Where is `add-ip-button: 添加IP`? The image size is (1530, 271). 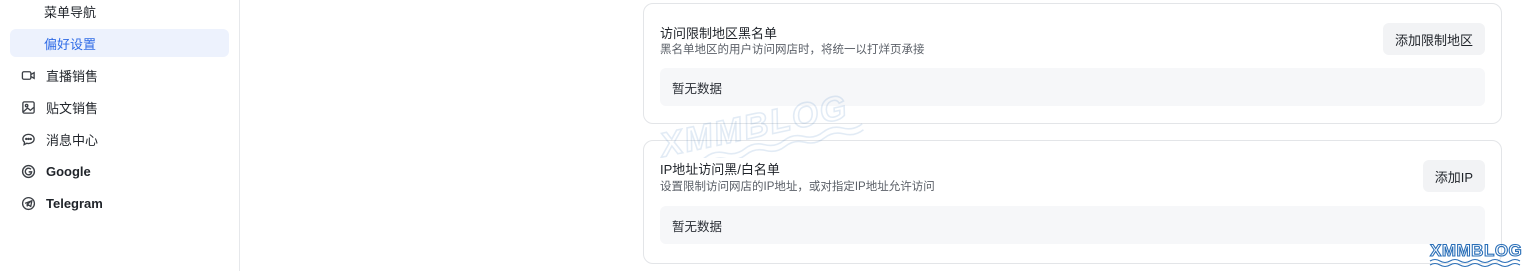 add-ip-button: 添加IP is located at coordinates (1453, 176).